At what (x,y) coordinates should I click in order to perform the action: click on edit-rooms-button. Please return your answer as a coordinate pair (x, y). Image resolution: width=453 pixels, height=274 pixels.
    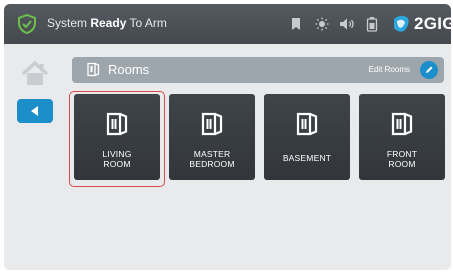
    Looking at the image, I should click on (429, 70).